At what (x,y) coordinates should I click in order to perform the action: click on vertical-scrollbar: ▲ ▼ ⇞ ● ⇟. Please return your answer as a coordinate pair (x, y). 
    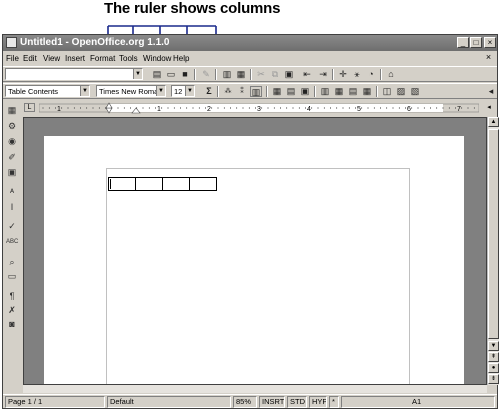
    Looking at the image, I should click on (493, 251).